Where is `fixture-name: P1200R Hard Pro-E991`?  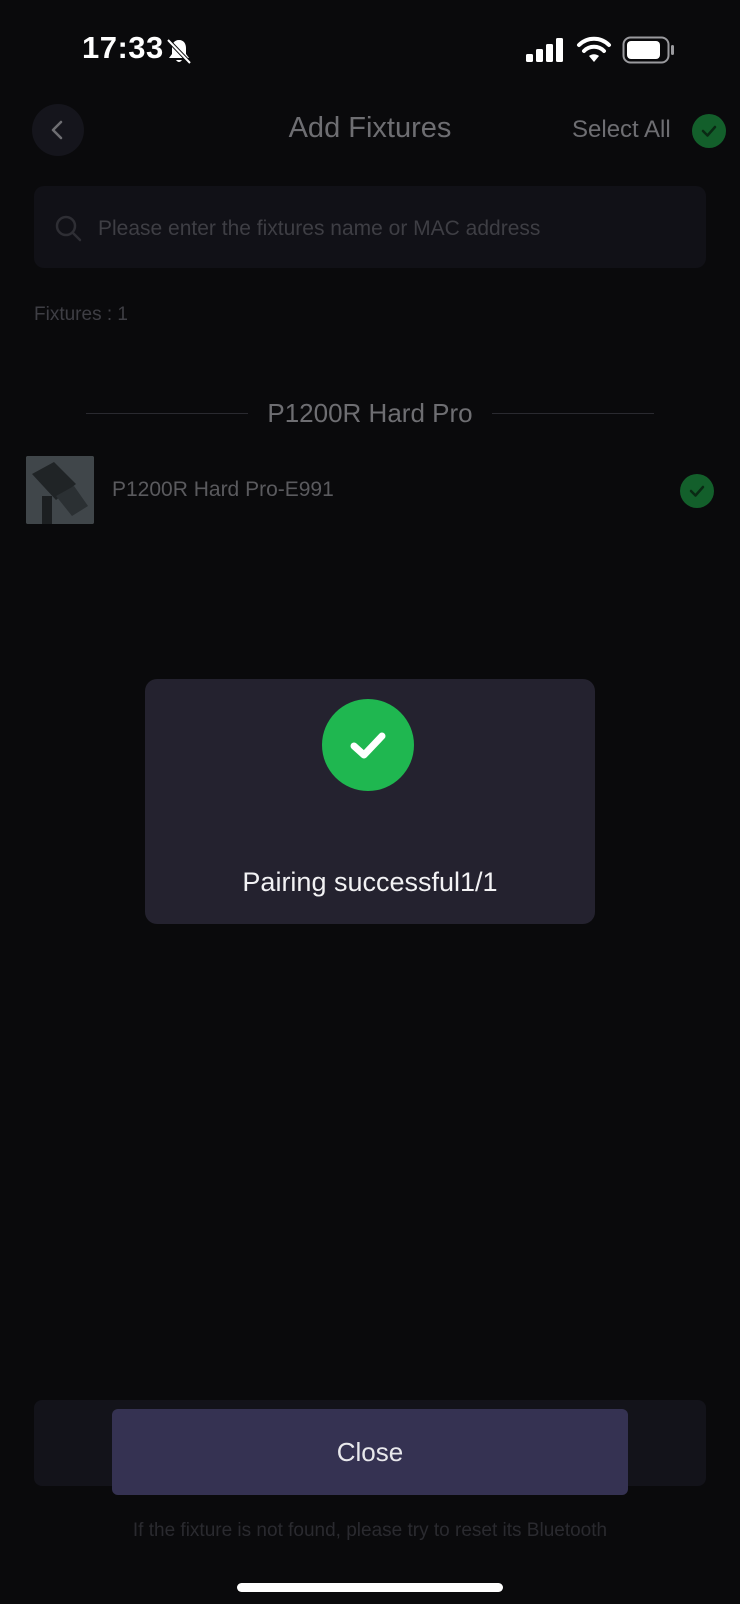
fixture-name: P1200R Hard Pro-E991 is located at coordinates (223, 489).